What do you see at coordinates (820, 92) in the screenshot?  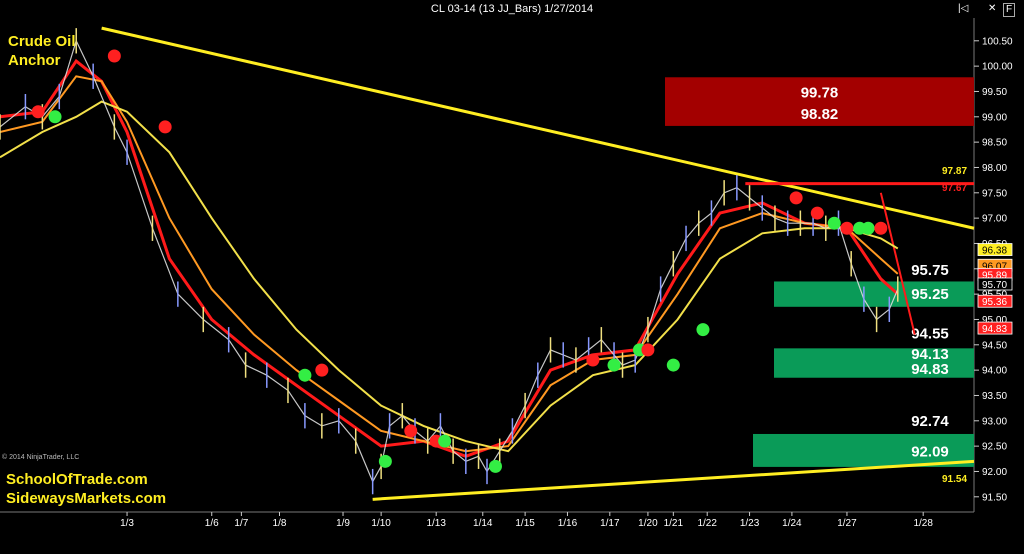 I see `zone-label-0-0: 99.78` at bounding box center [820, 92].